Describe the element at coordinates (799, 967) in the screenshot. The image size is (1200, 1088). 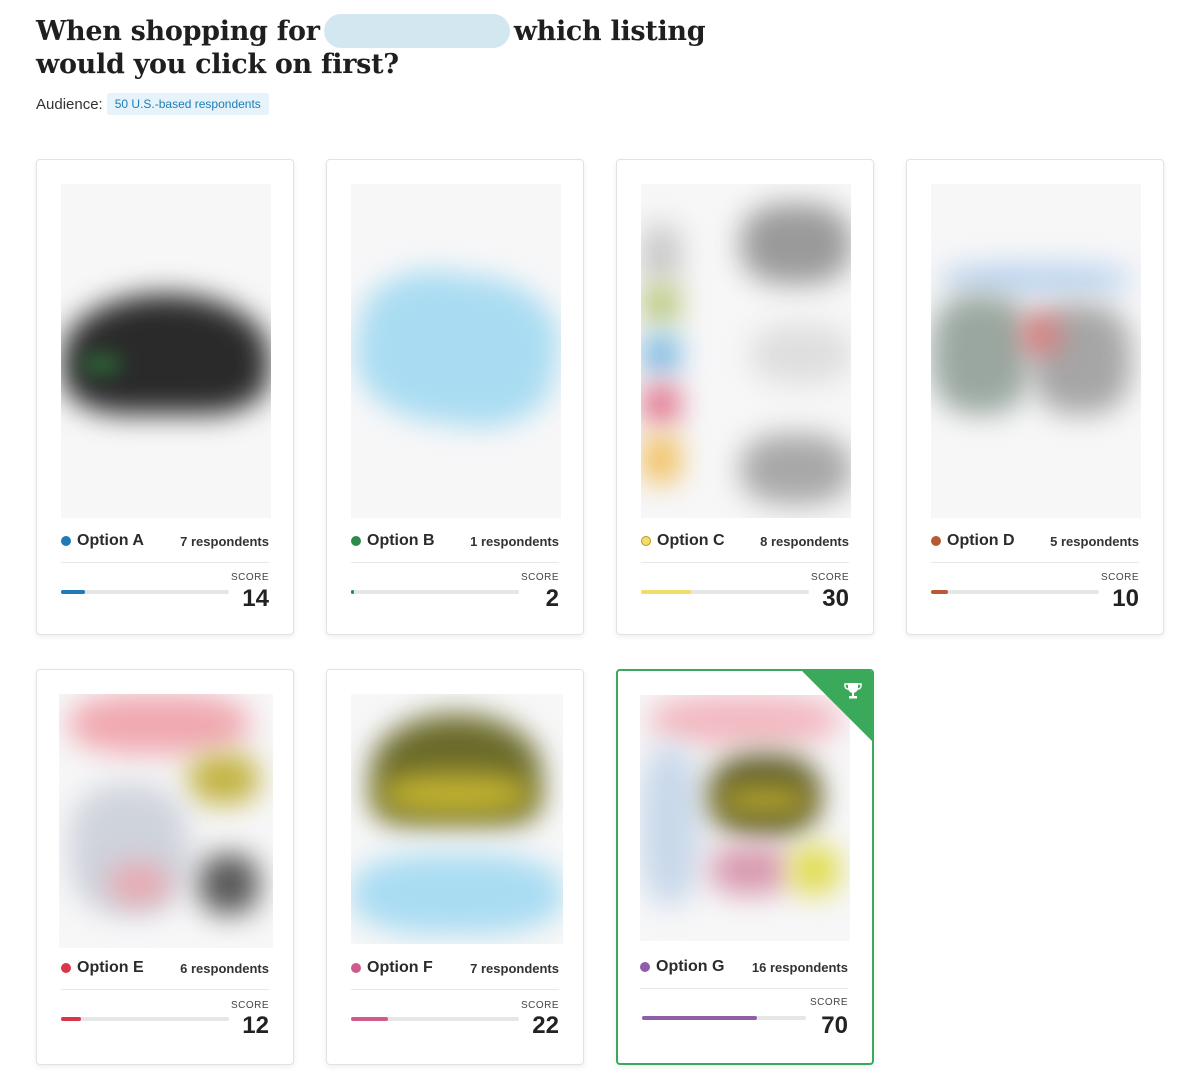
I see `respondent-count: 16 respondents` at that location.